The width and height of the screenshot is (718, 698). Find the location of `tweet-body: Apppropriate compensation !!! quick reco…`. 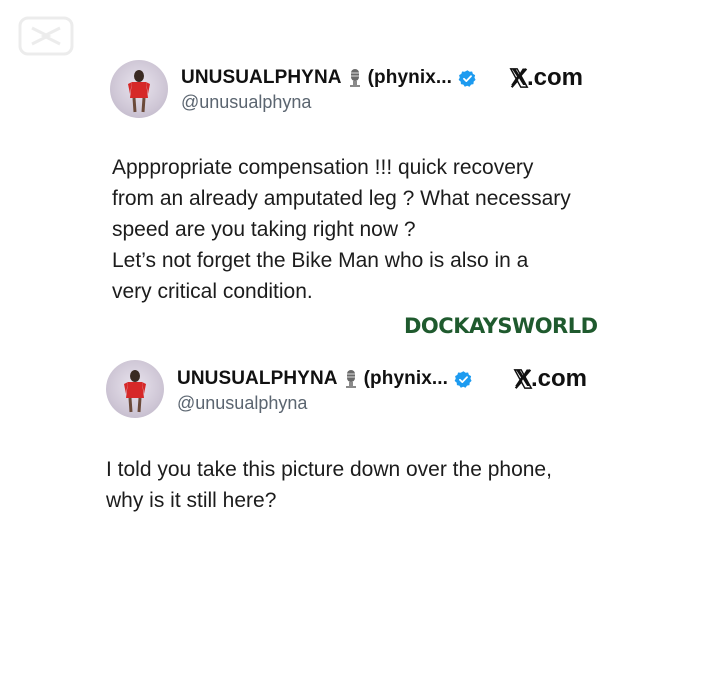

tweet-body: Apppropriate compensation !!! quick reco… is located at coordinates (341, 229).